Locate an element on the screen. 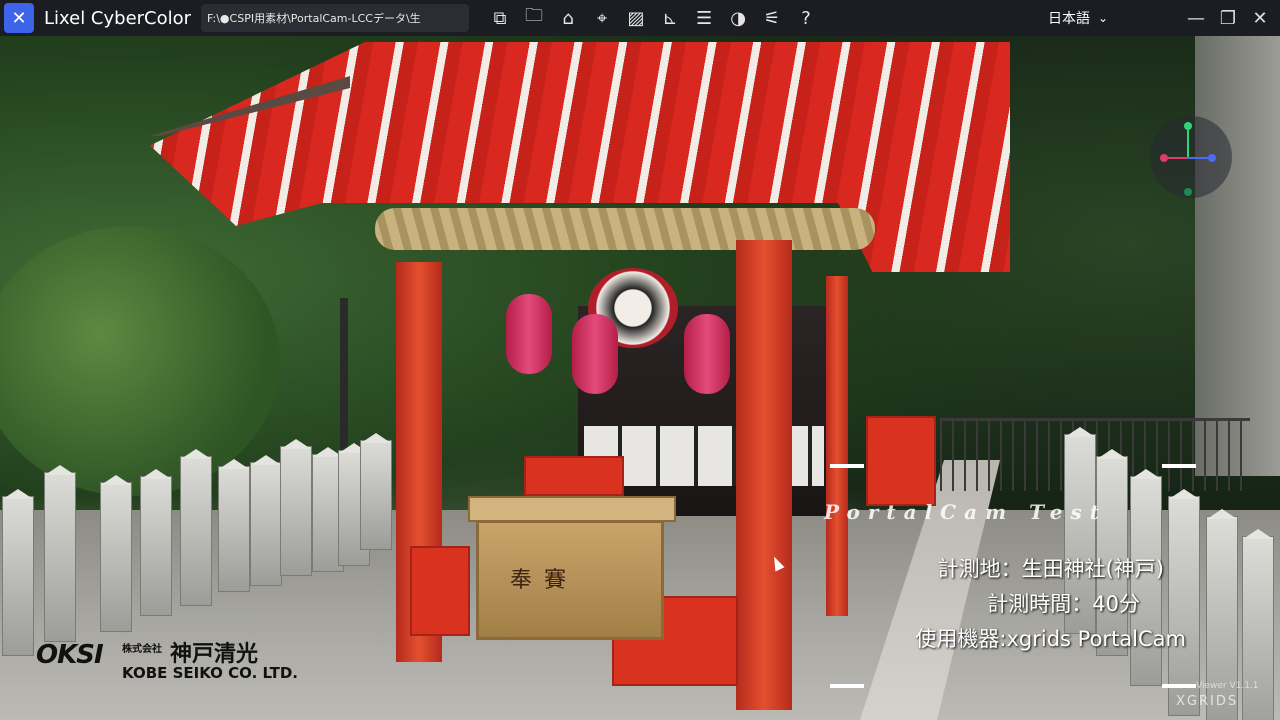  overlay-duration: 計測時間：40分 is located at coordinates (1063, 604).